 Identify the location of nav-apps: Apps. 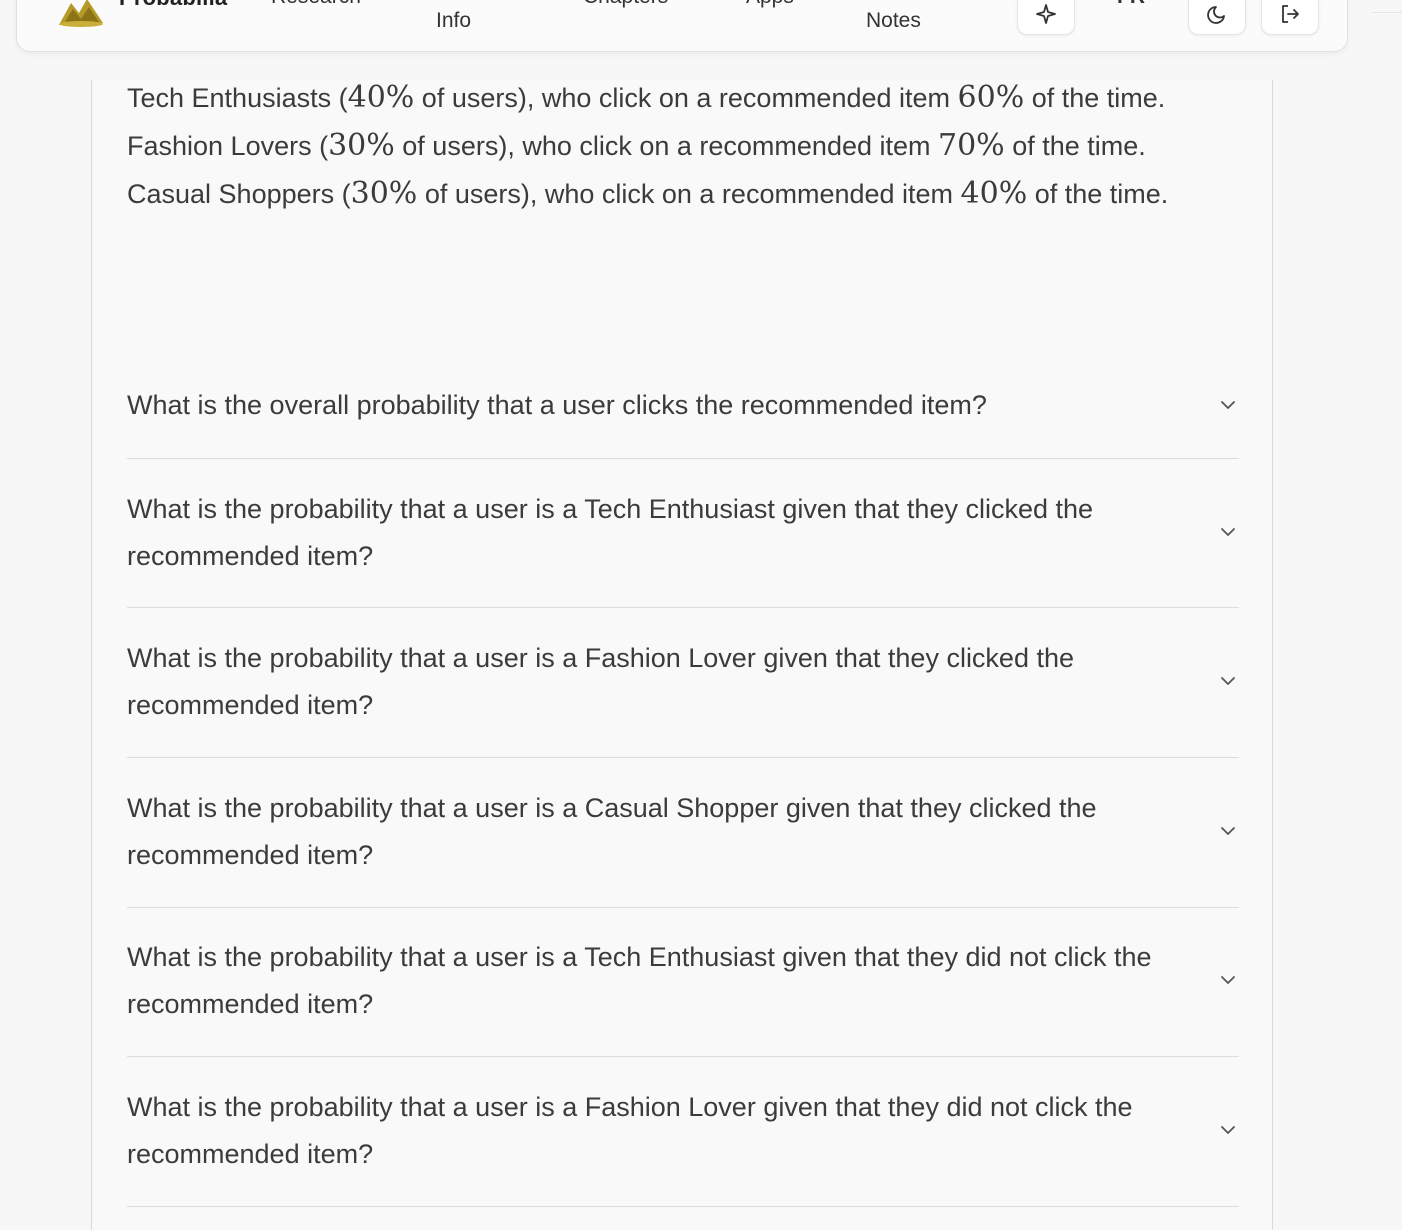
(770, 4).